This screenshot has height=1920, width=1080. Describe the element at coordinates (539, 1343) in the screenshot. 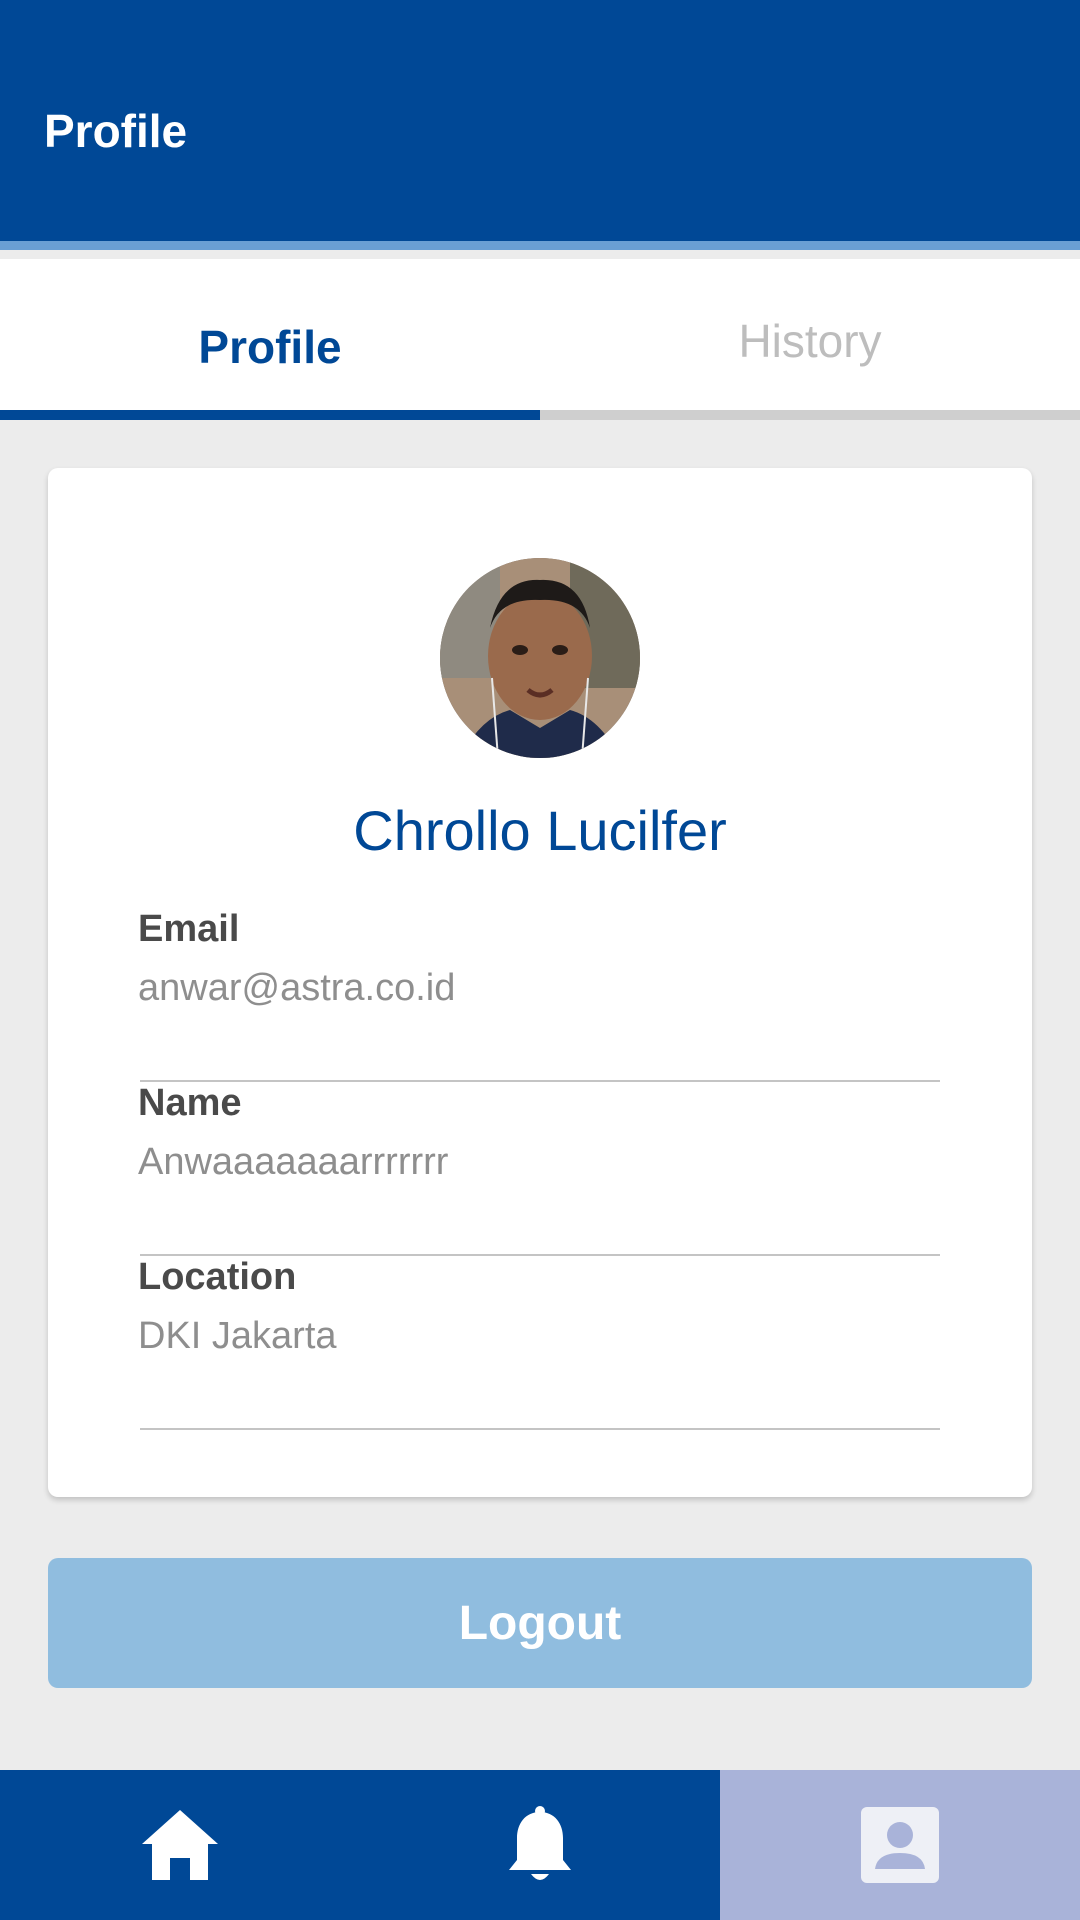

I see `location-field: Location DKI Jakarta` at that location.